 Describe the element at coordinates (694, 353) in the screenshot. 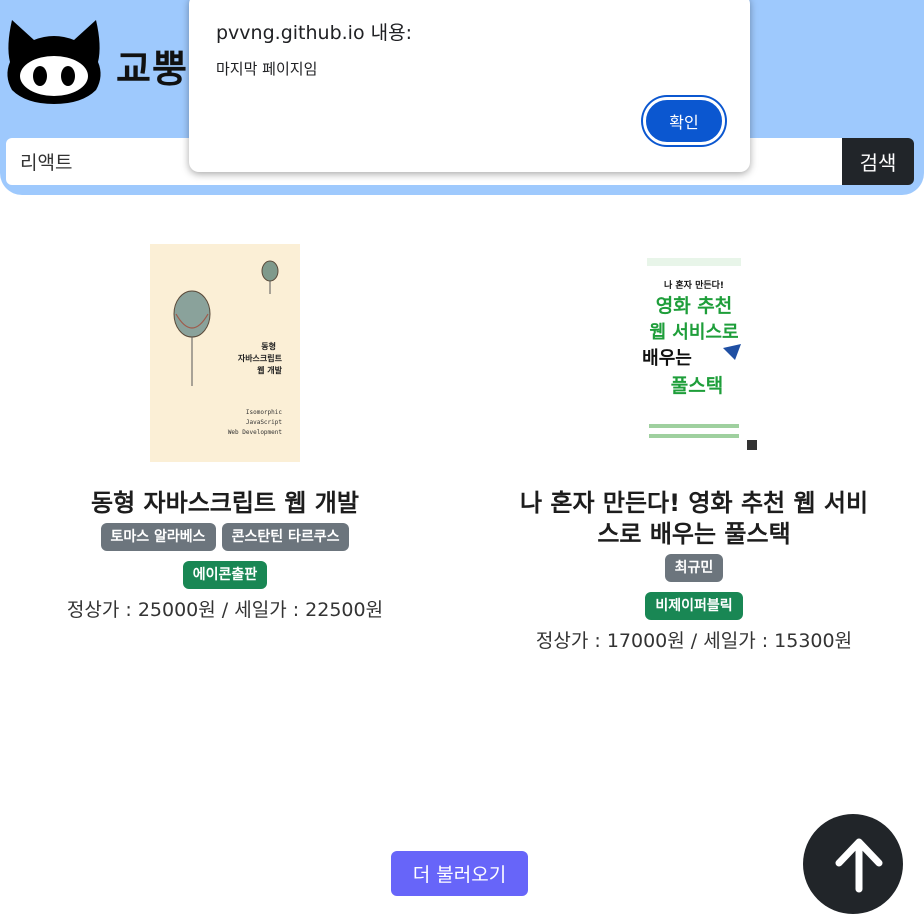

I see `book-cover-image: 나 혼자 만든다! 영화 추천 웹 서비스로 배우는 풀스택` at that location.